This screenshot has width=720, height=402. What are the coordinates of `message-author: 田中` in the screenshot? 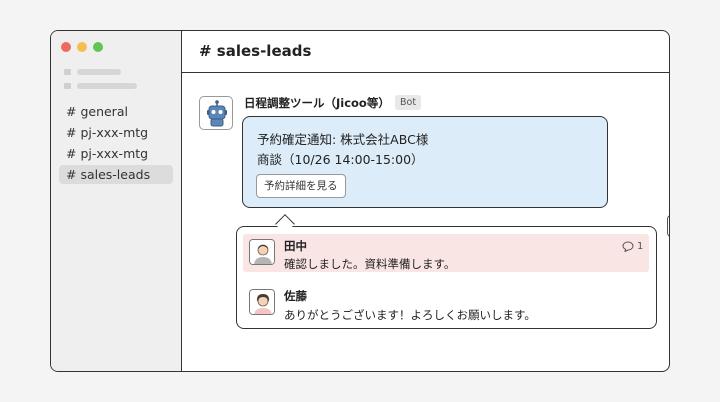 It's located at (295, 246).